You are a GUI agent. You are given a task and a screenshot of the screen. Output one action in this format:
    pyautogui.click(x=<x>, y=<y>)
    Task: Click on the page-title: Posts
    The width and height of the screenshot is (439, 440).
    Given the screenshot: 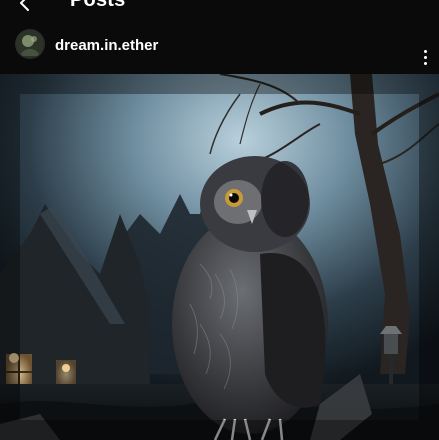 What is the action you would take?
    pyautogui.click(x=98, y=5)
    